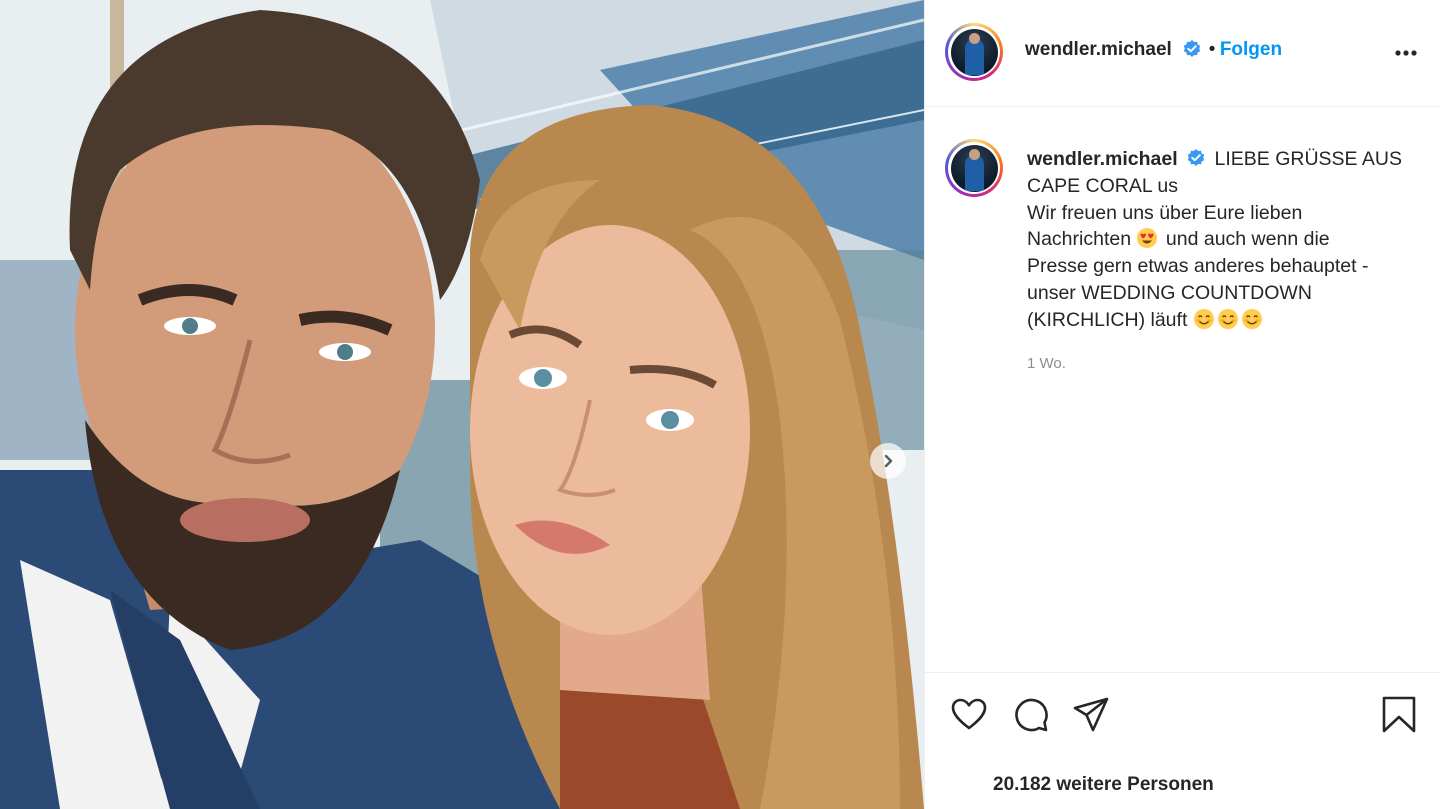  Describe the element at coordinates (1046, 363) in the screenshot. I see `post-timestamp: 1 Wo.` at that location.